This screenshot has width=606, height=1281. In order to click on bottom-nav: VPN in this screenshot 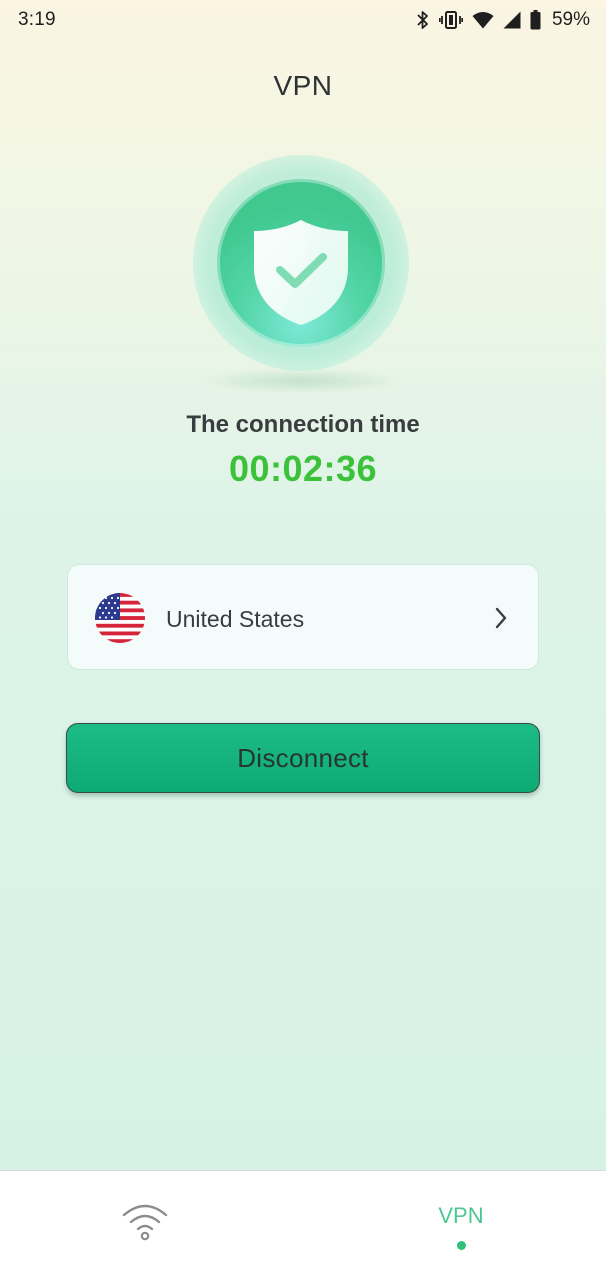, I will do `click(303, 1225)`.